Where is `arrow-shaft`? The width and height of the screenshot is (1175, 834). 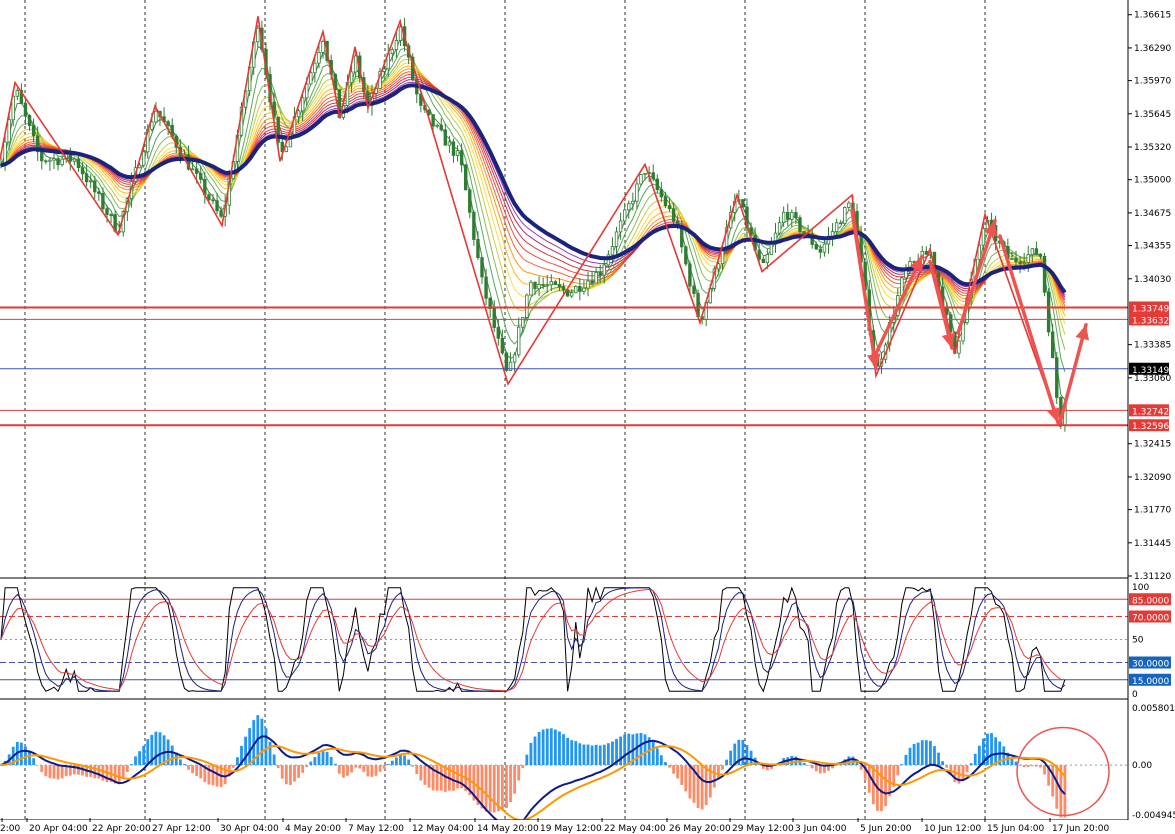
arrow-shaft is located at coordinates (1073, 373).